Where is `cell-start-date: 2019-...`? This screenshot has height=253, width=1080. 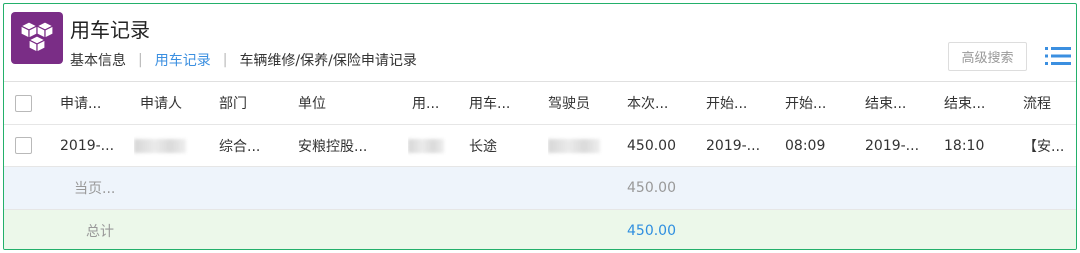 cell-start-date: 2019-... is located at coordinates (733, 145).